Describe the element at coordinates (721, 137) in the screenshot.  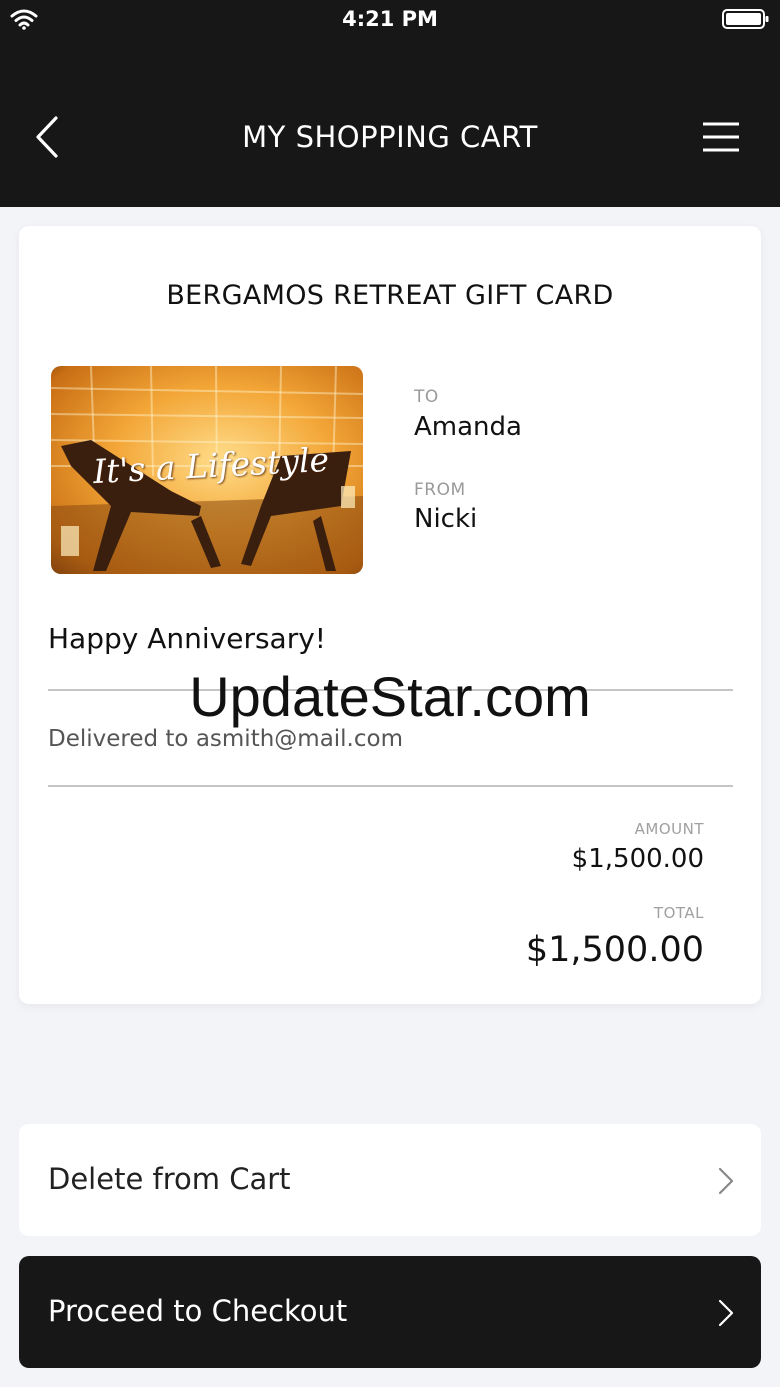
I see `hamburger-menu-icon` at that location.